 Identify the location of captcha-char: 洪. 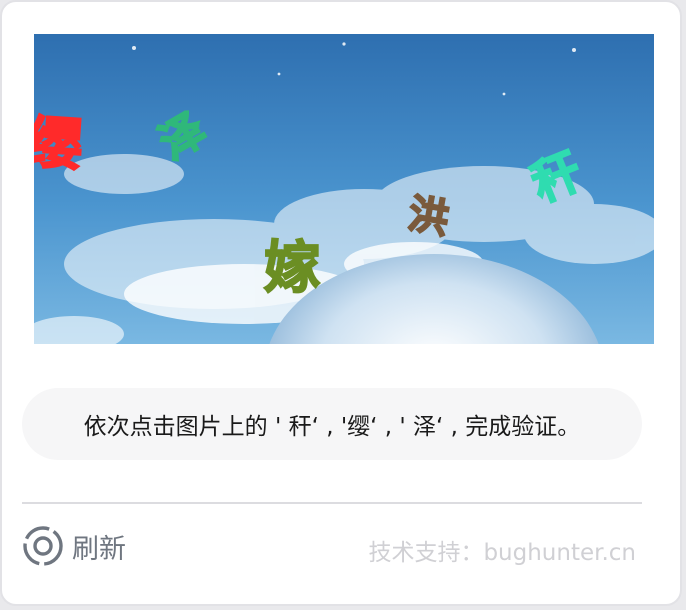
(428, 217).